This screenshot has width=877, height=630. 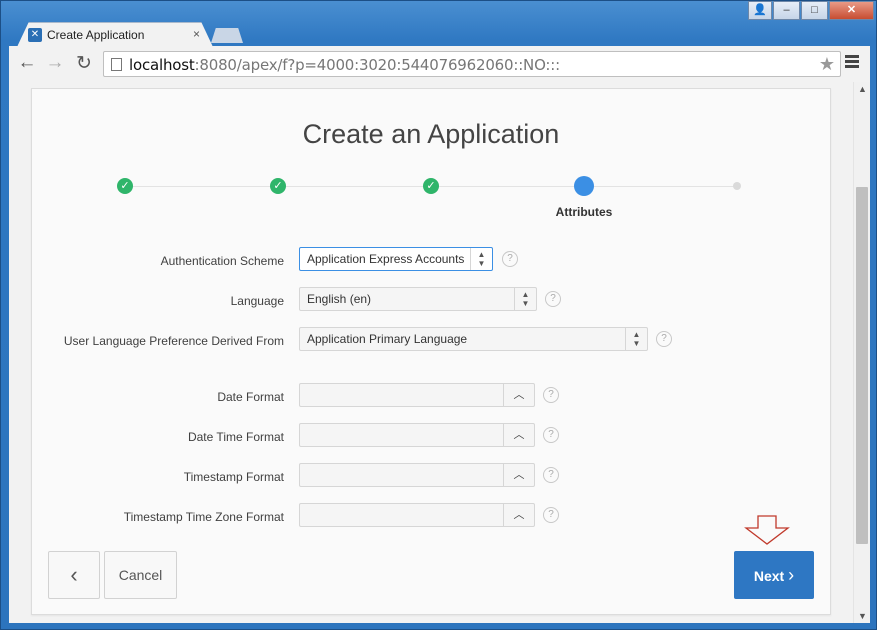 I want to click on date-time-format-field: ︿, so click(x=417, y=435).